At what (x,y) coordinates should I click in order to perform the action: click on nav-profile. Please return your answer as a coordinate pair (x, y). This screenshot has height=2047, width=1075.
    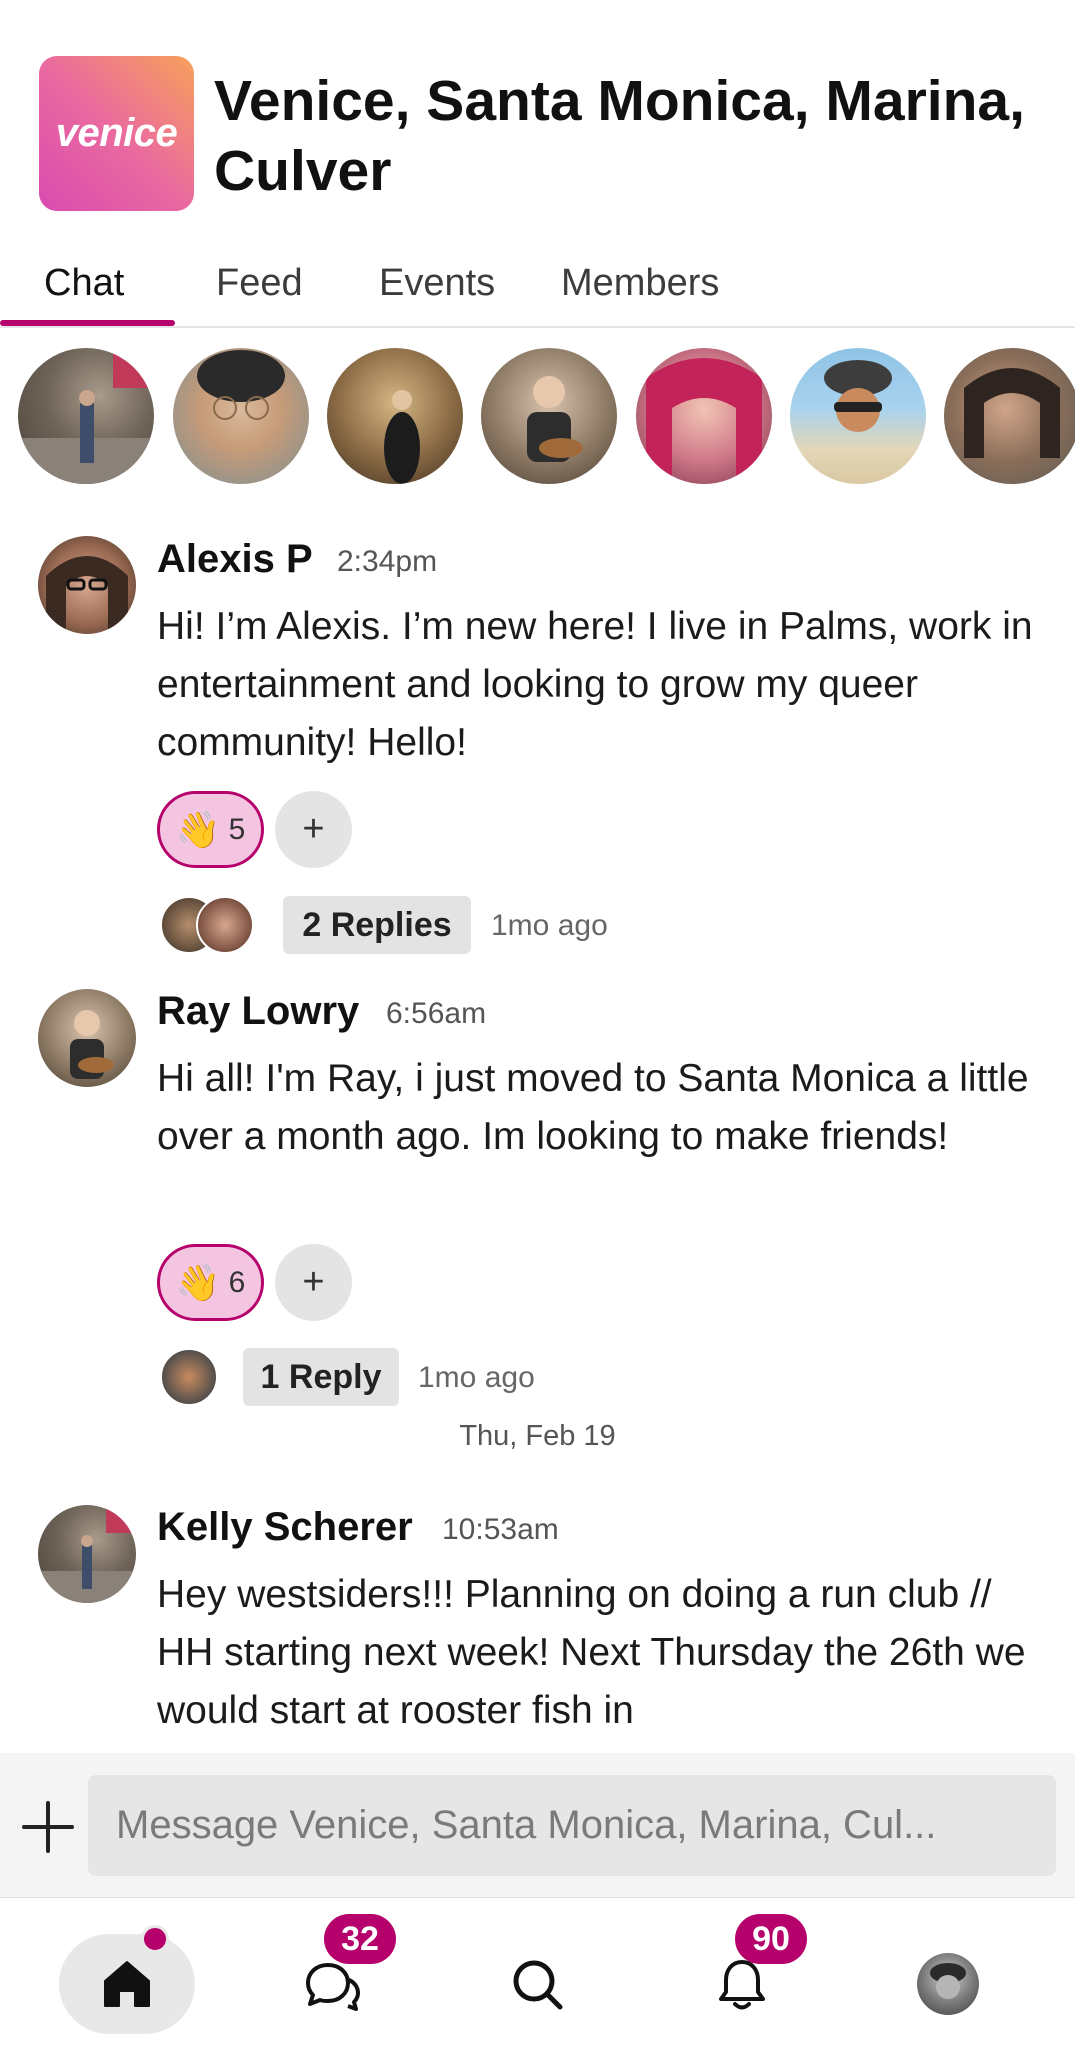
    Looking at the image, I should click on (948, 1984).